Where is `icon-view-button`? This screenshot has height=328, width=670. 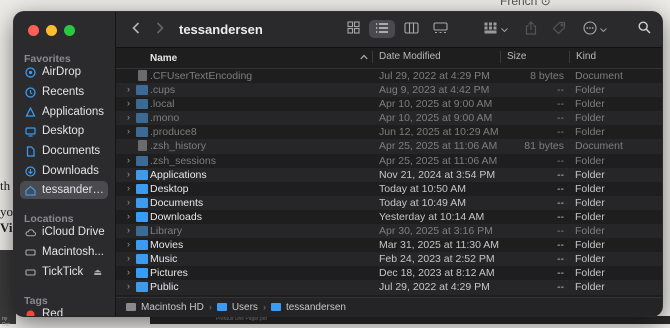
icon-view-button is located at coordinates (353, 29).